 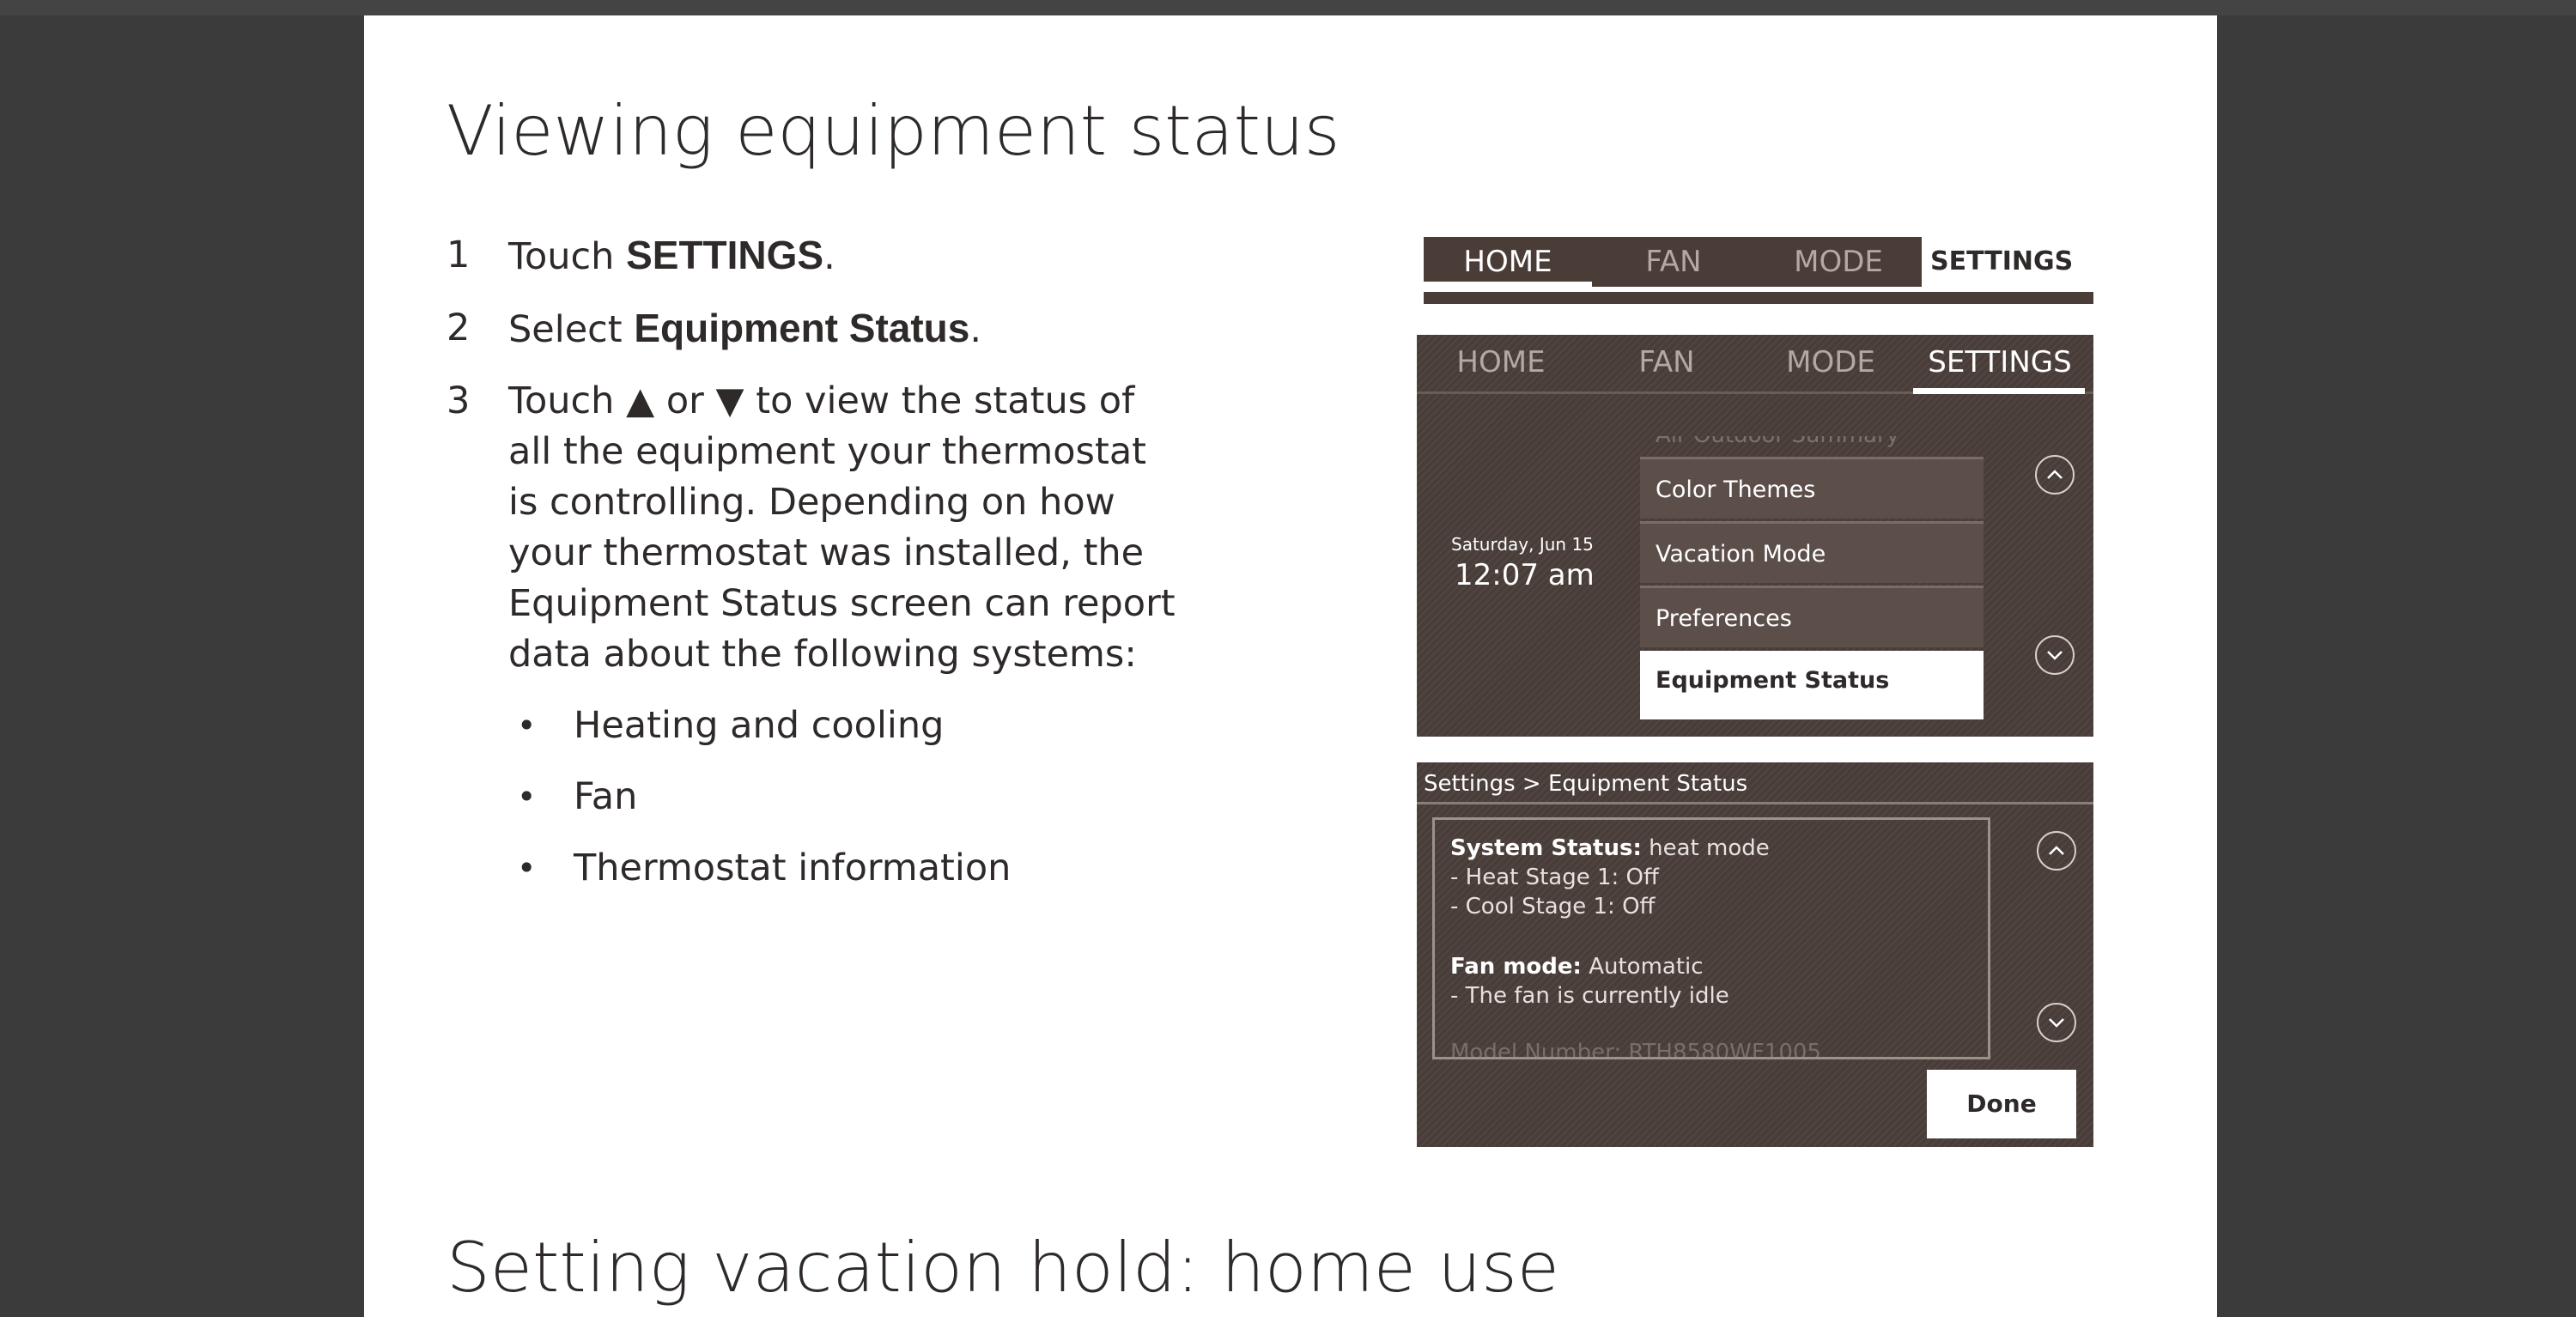 What do you see at coordinates (1525, 575) in the screenshot?
I see `time-display: 12:07 am` at bounding box center [1525, 575].